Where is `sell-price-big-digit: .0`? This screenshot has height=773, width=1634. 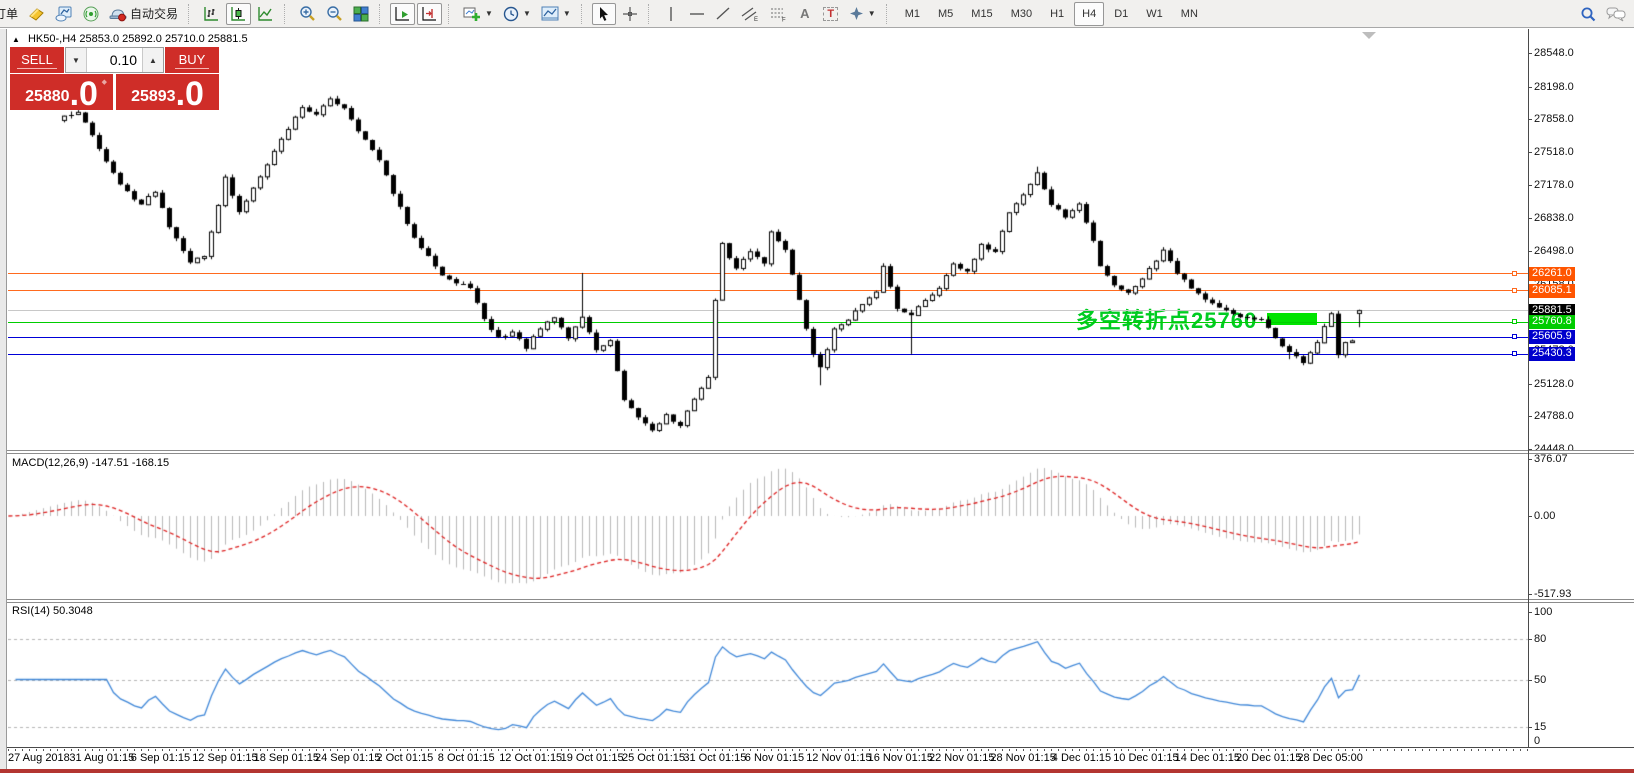 sell-price-big-digit: .0 is located at coordinates (83, 94).